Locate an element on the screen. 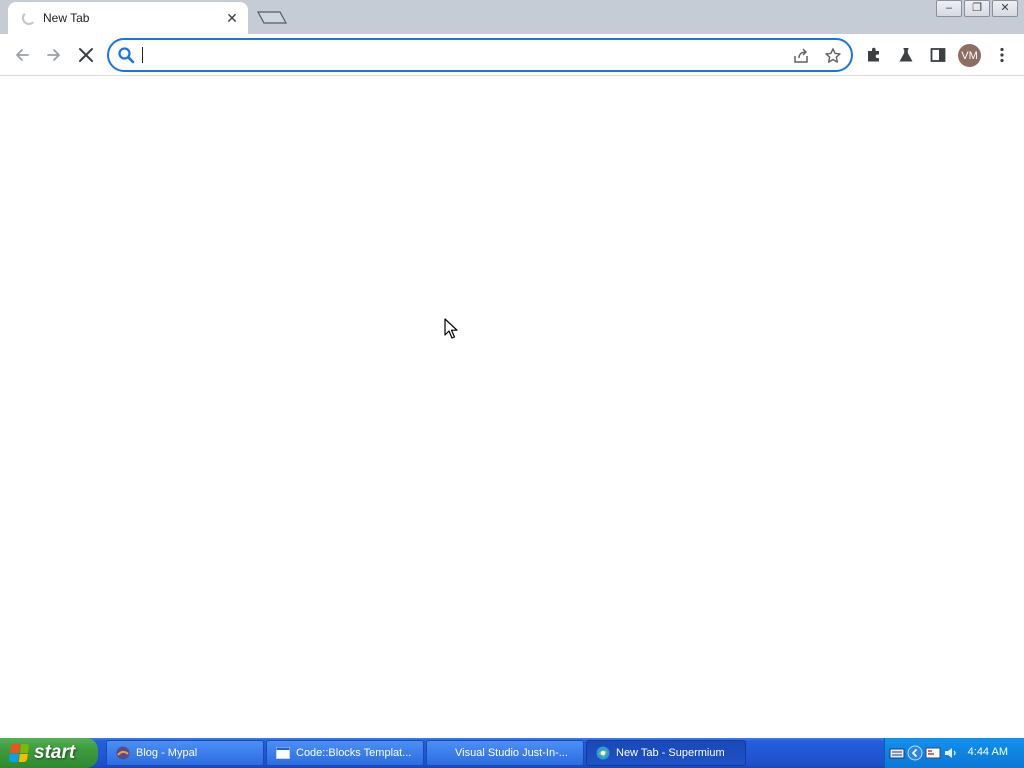 The image size is (1024, 768). browser-toolbar: VM is located at coordinates (512, 55).